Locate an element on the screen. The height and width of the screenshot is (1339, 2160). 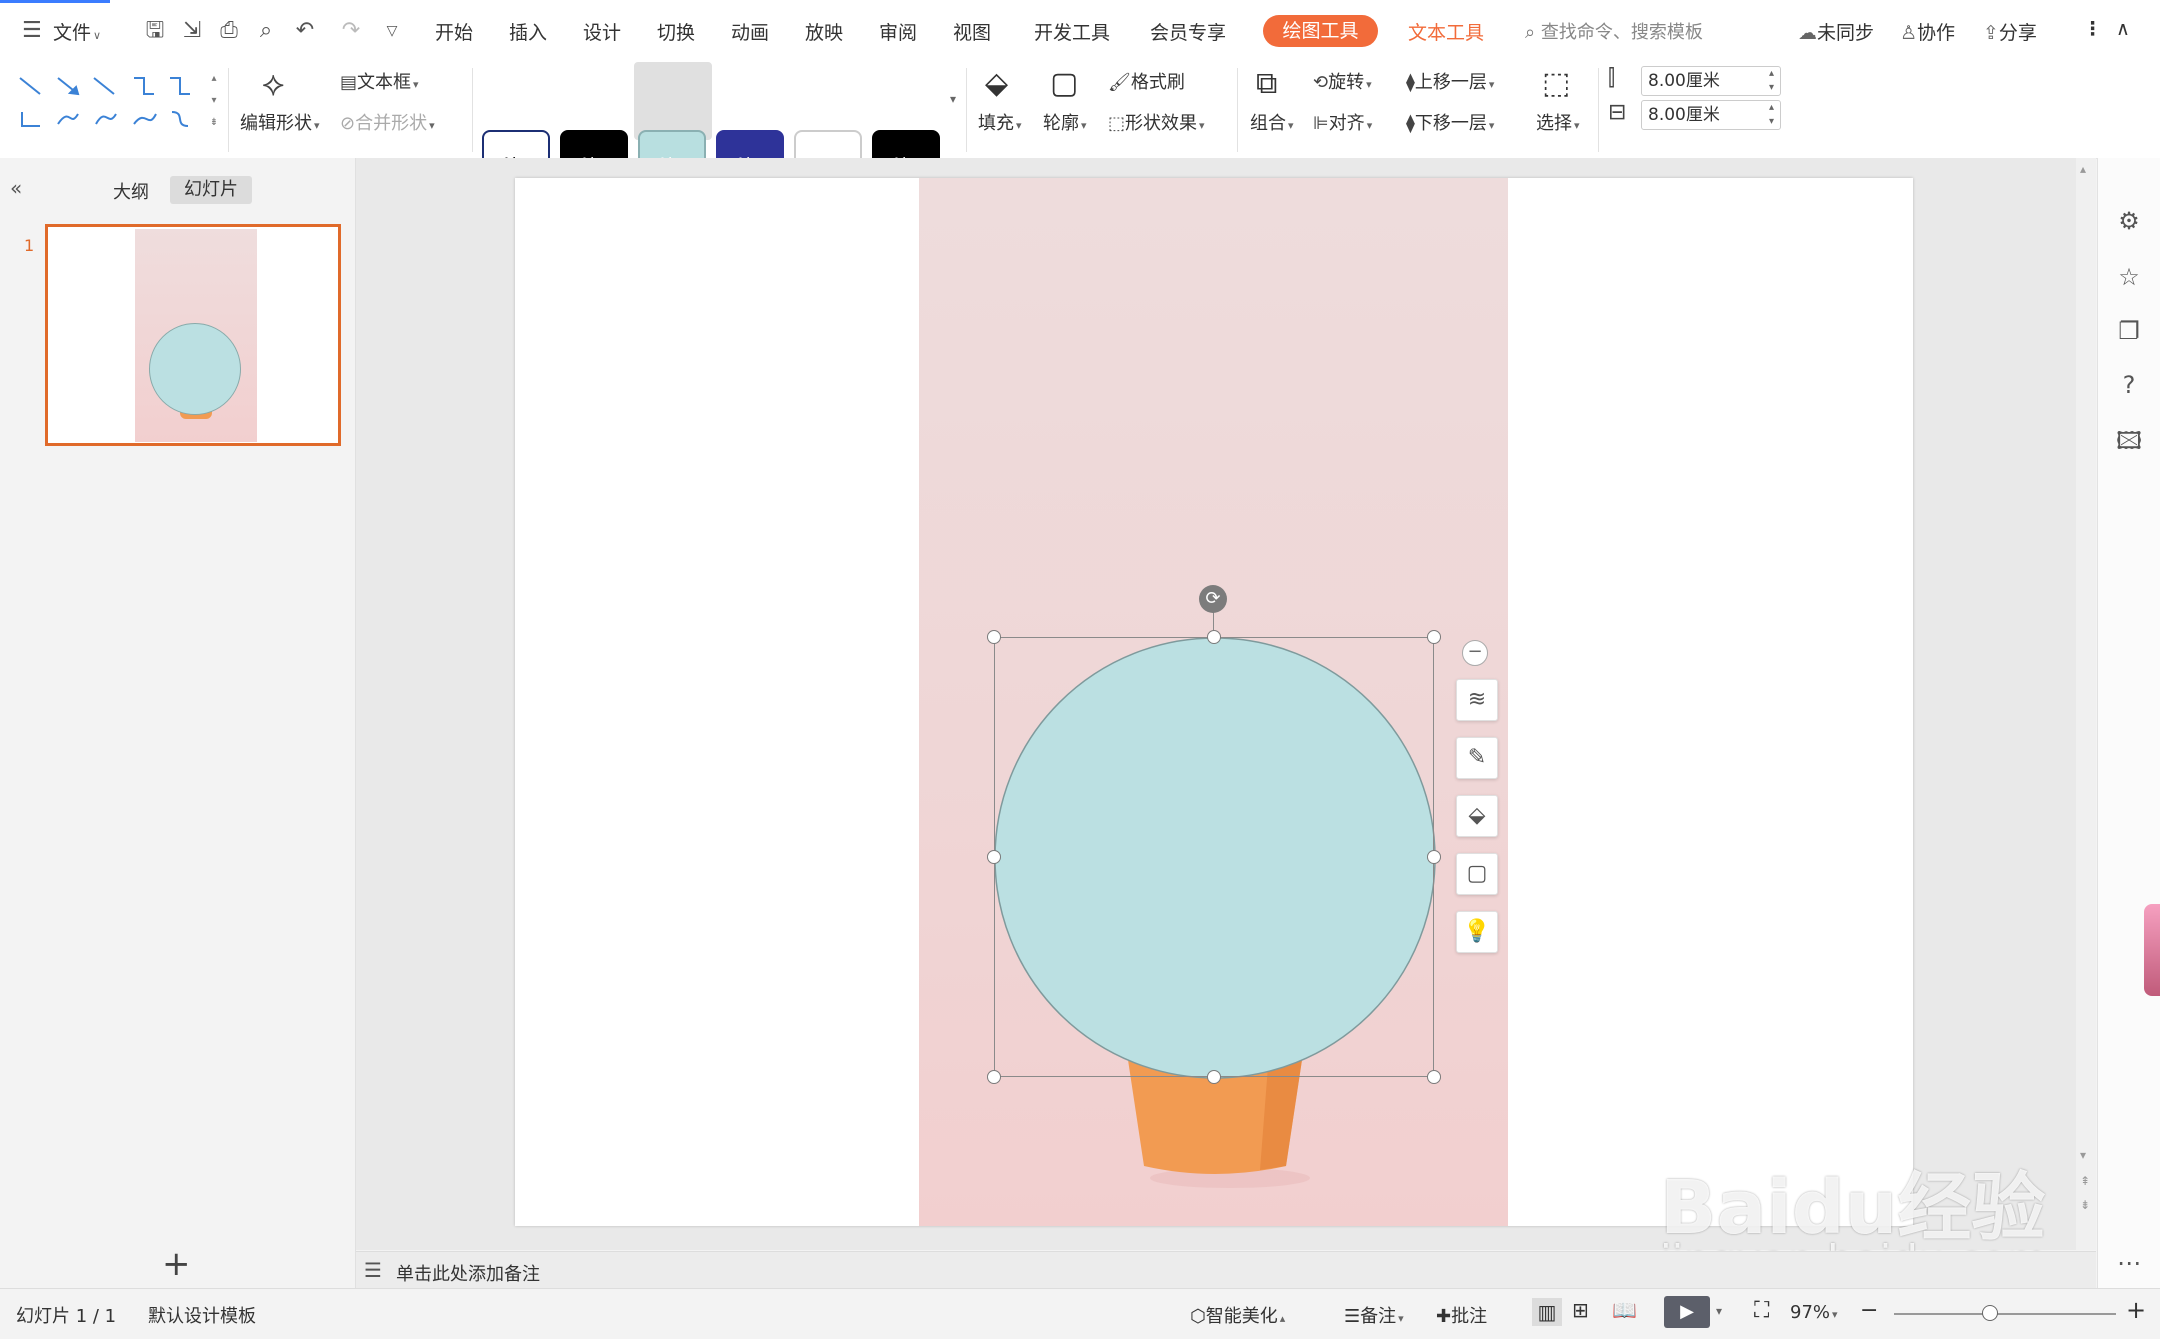
tab-animations: 动画 is located at coordinates (750, 31).